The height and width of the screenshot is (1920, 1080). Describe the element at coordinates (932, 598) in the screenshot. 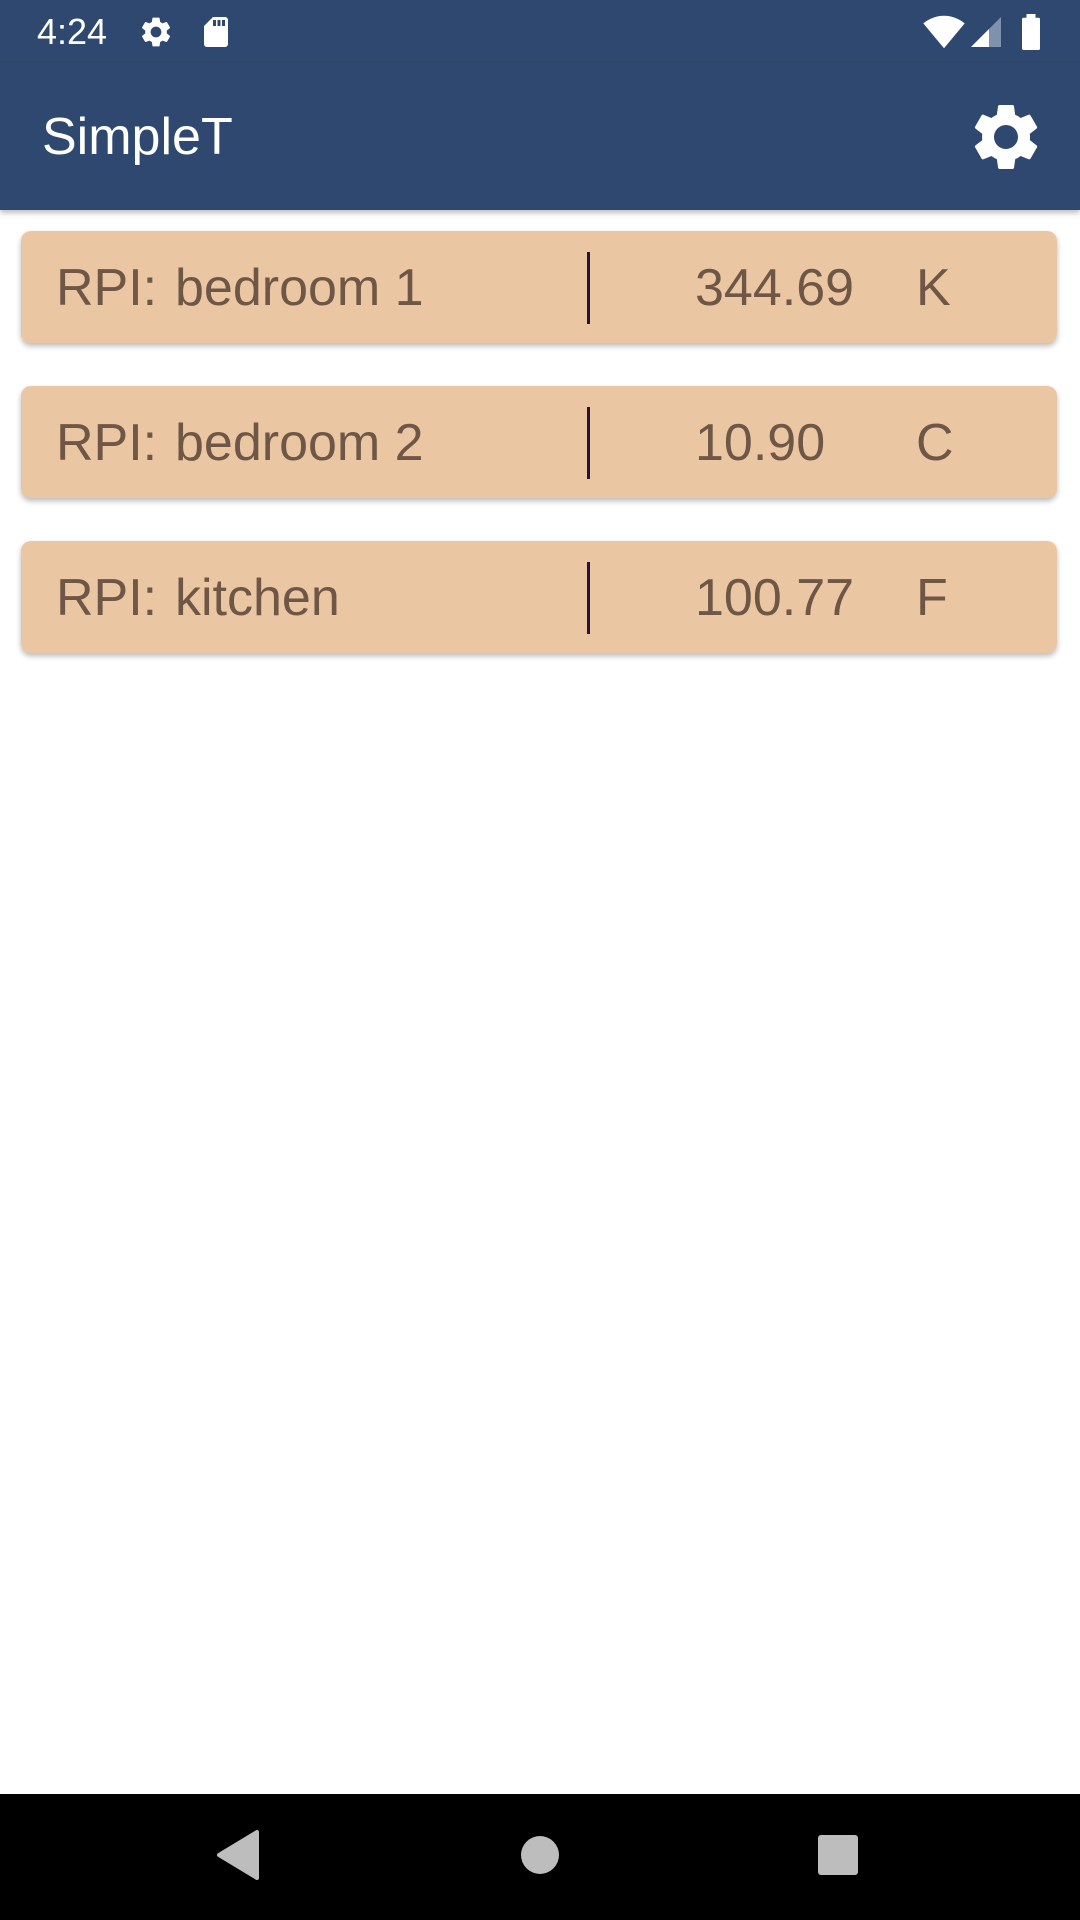

I see `sensor-unit: F` at that location.